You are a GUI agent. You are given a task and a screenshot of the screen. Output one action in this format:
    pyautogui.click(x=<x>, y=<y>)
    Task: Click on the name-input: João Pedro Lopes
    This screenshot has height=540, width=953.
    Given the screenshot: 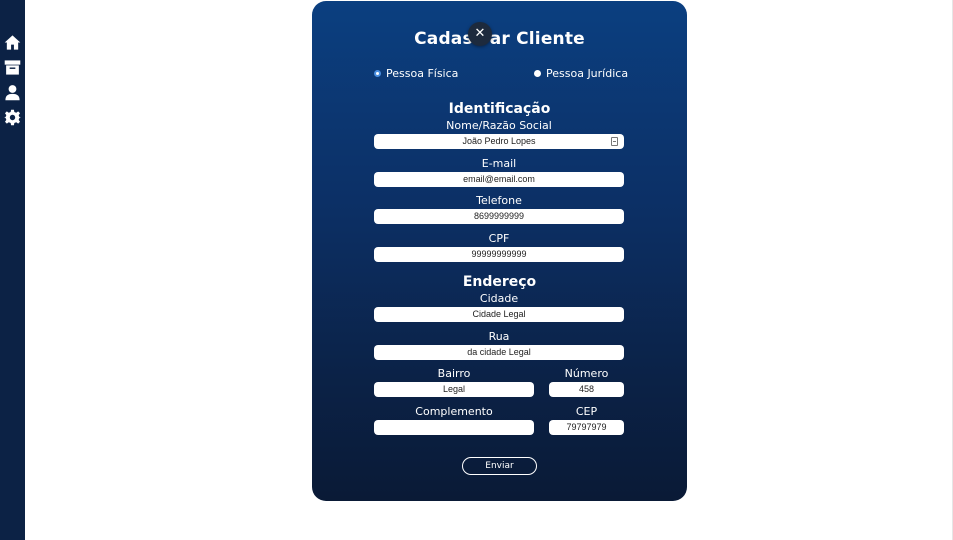 What is the action you would take?
    pyautogui.click(x=499, y=141)
    